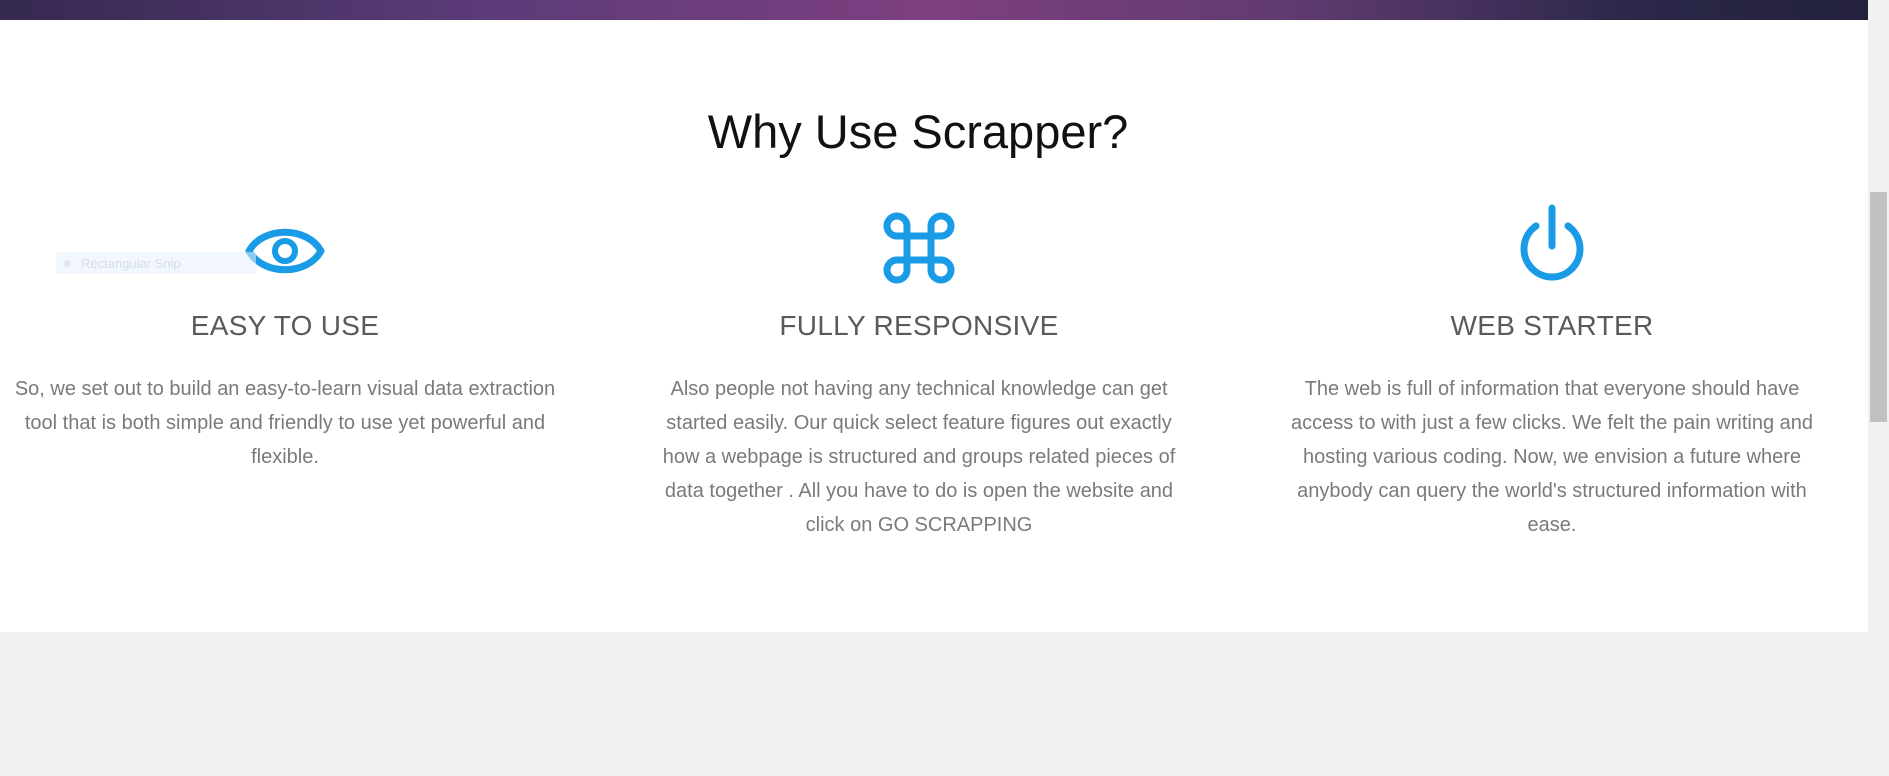 The height and width of the screenshot is (776, 1889). I want to click on snip-icon, so click(67, 263).